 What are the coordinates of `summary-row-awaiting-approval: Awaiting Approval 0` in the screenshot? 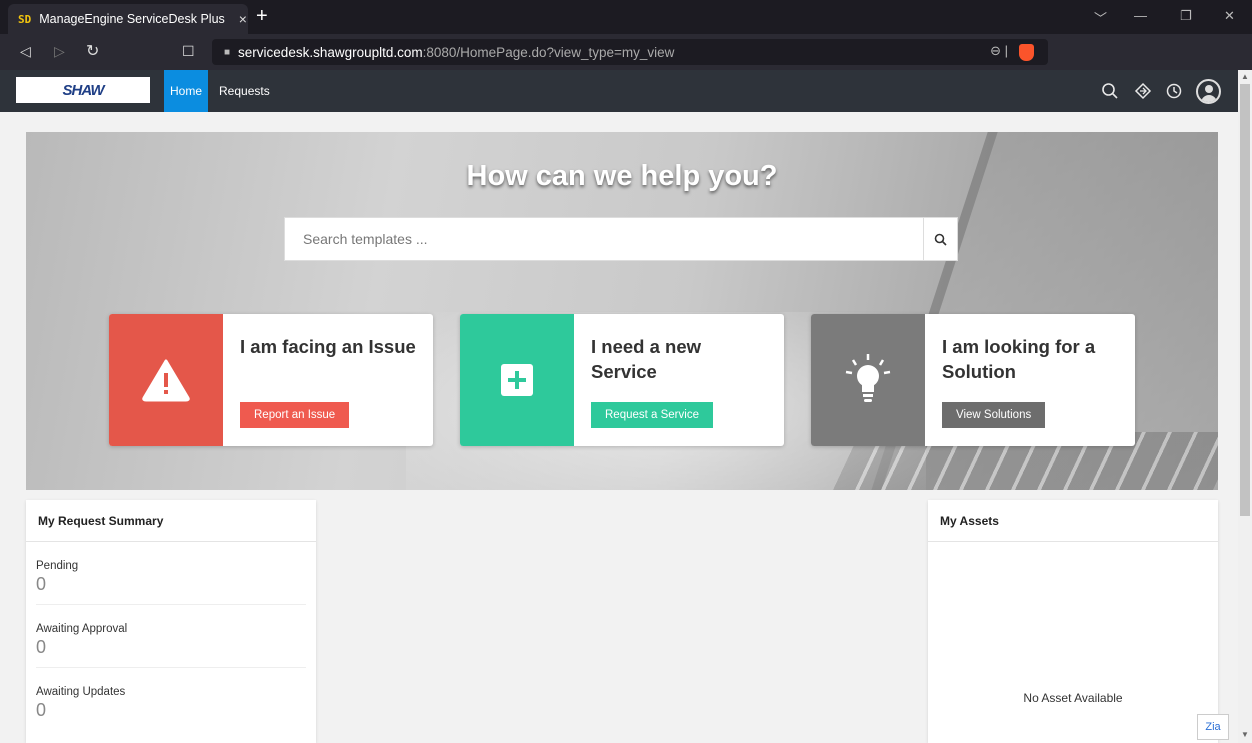 It's located at (171, 636).